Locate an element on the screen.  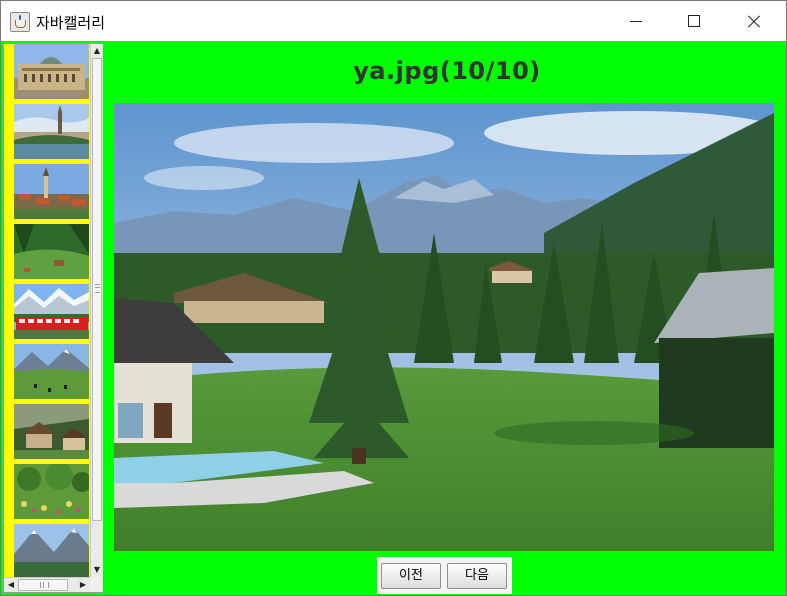
thumbnail-palace is located at coordinates (51, 71).